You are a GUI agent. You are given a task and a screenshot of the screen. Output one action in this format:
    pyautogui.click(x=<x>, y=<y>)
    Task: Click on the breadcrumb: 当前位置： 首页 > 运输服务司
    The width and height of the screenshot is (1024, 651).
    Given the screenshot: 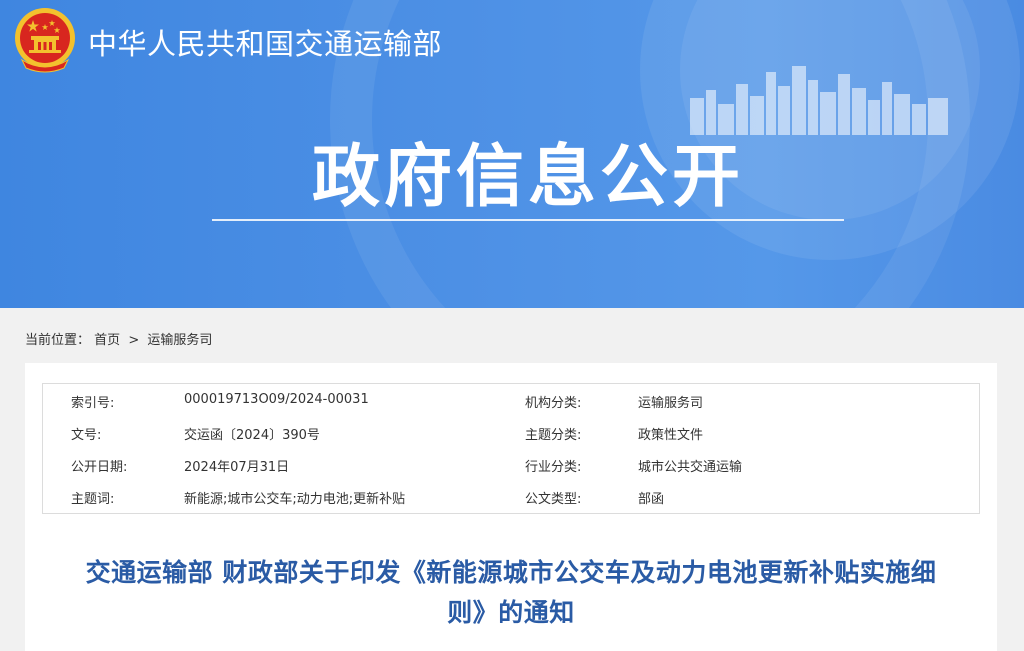 What is the action you would take?
    pyautogui.click(x=118, y=338)
    